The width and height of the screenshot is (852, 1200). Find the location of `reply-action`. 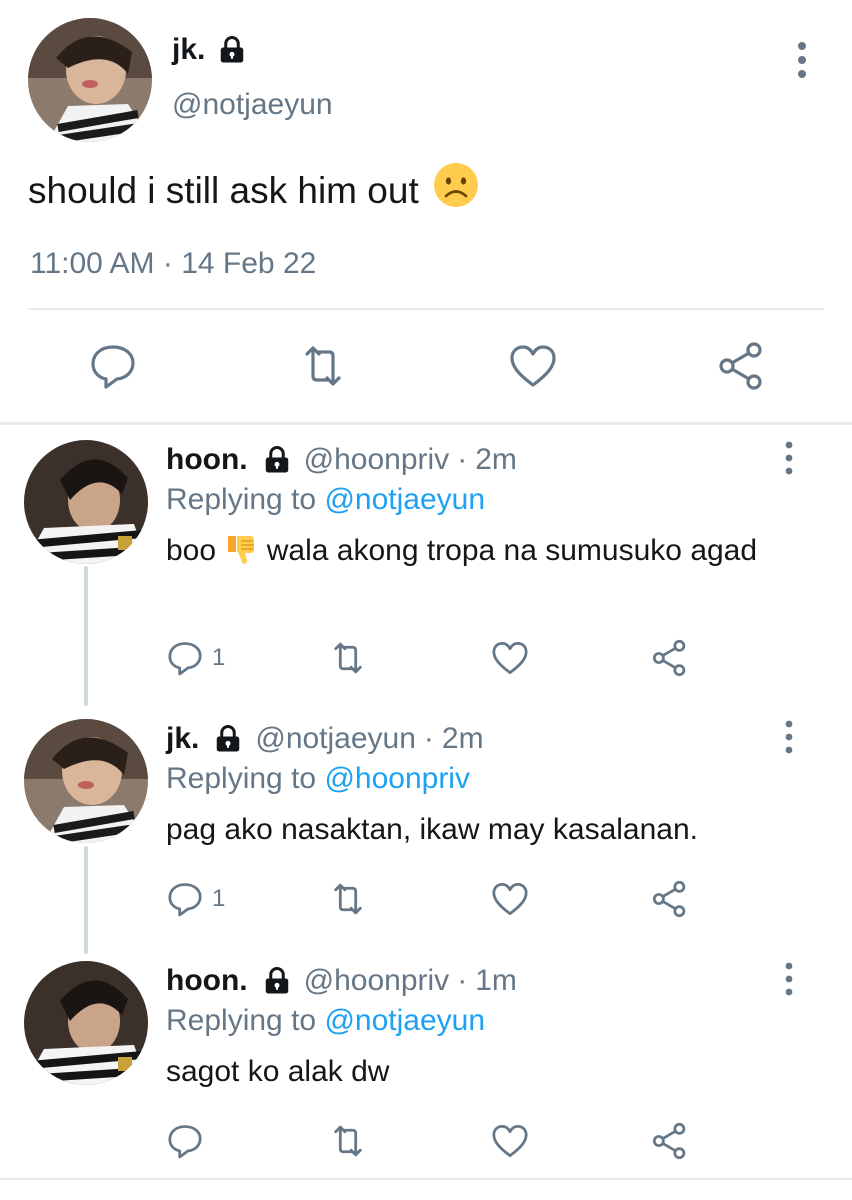

reply-action is located at coordinates (189, 1141).